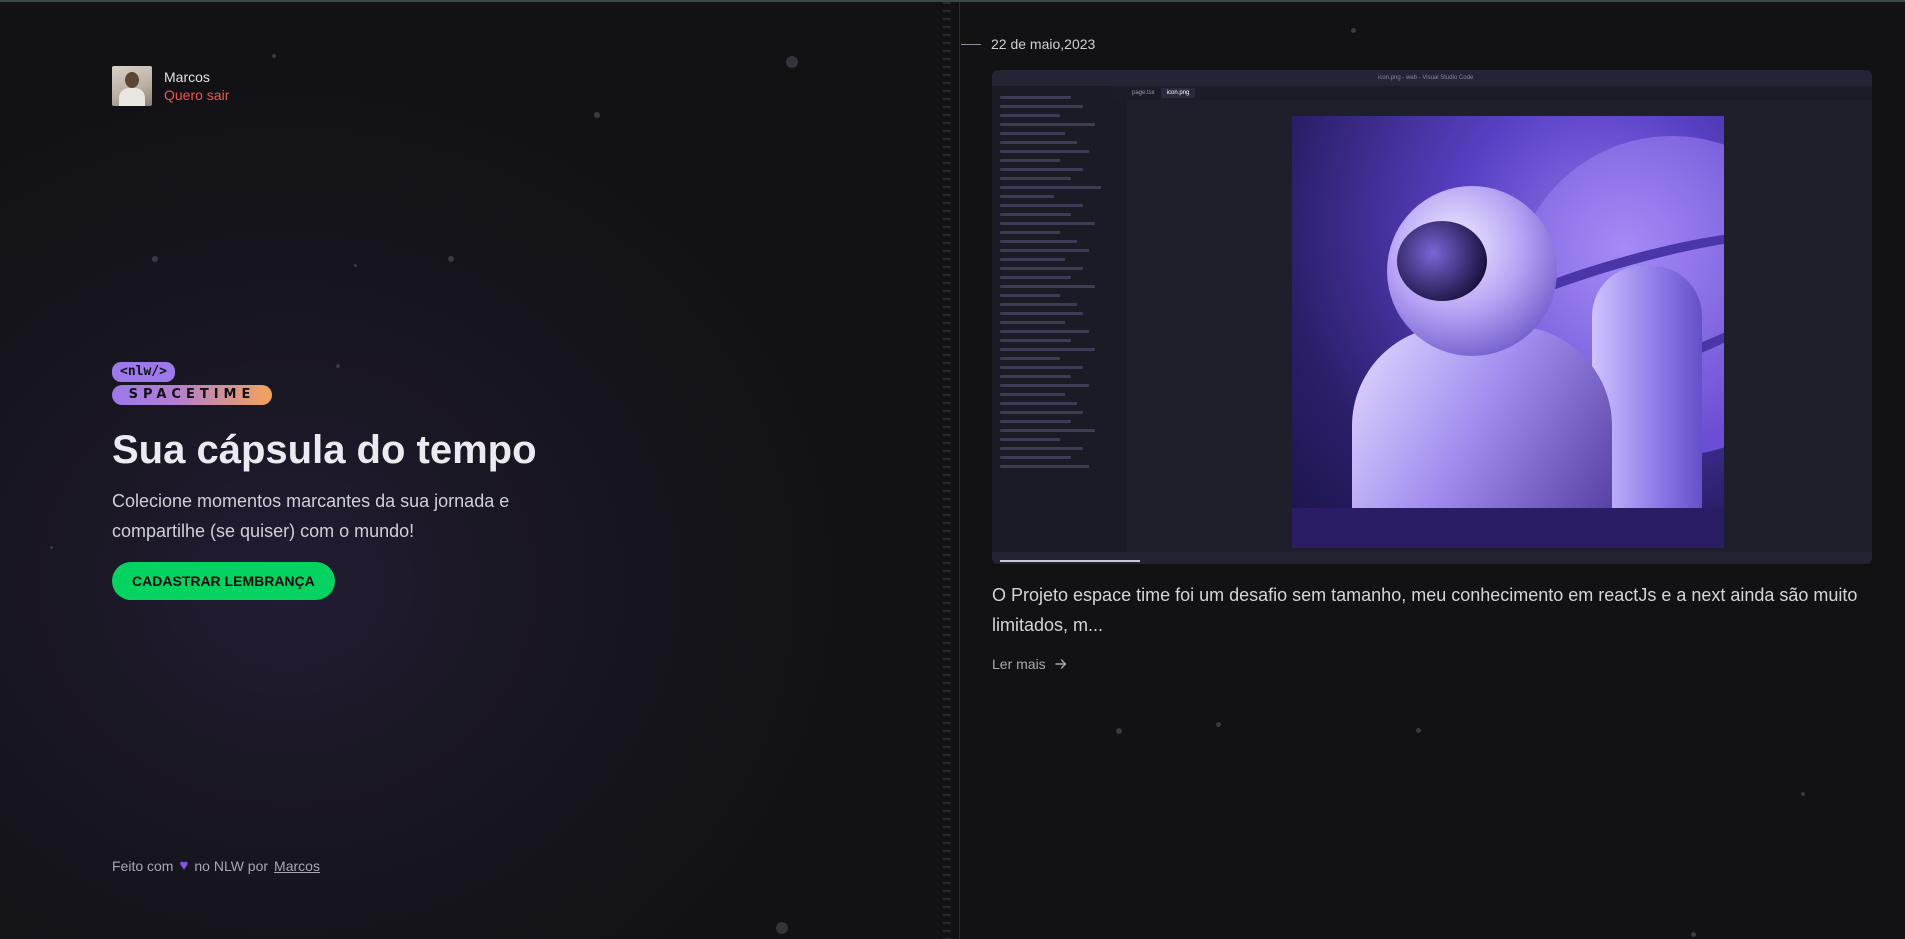 The image size is (1905, 939). What do you see at coordinates (1178, 93) in the screenshot?
I see `image-tab-active: icon.png` at bounding box center [1178, 93].